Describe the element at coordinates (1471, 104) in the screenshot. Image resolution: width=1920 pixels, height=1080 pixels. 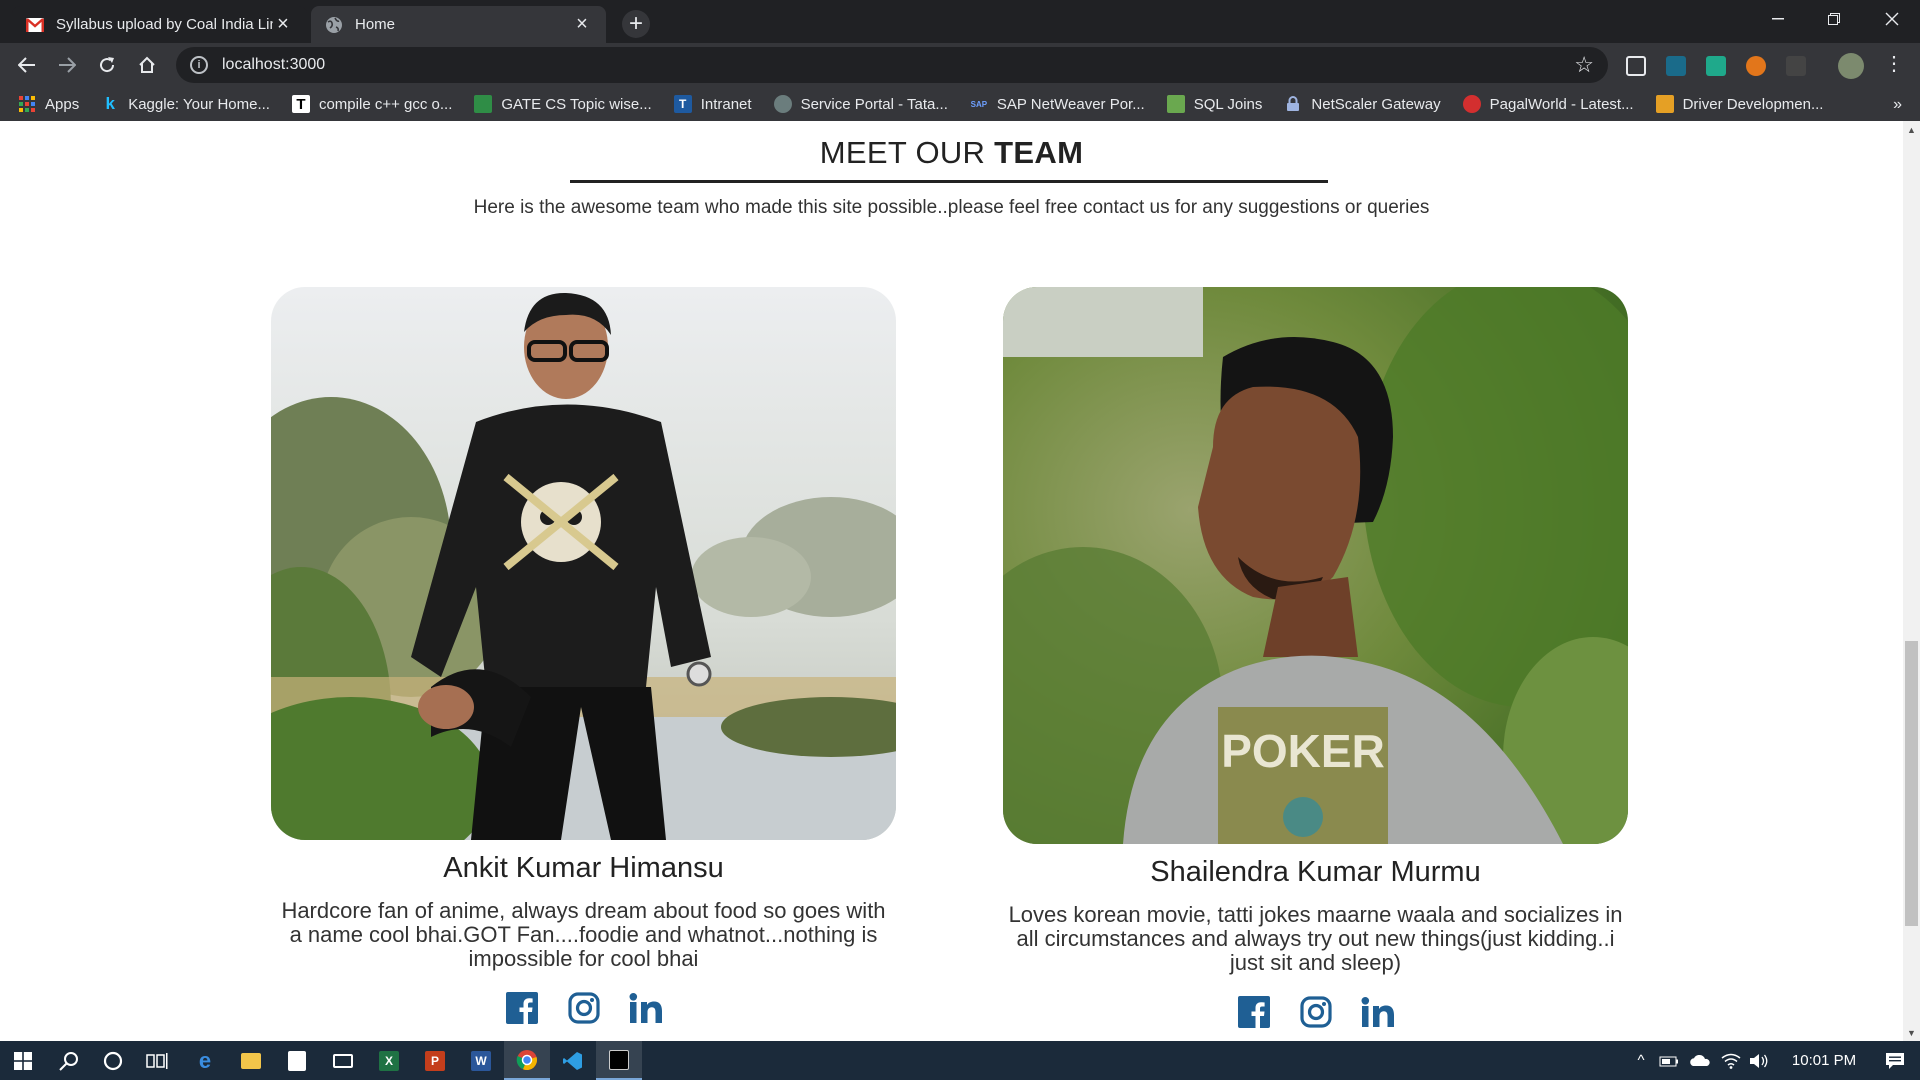
I see `pagalworld-icon` at that location.